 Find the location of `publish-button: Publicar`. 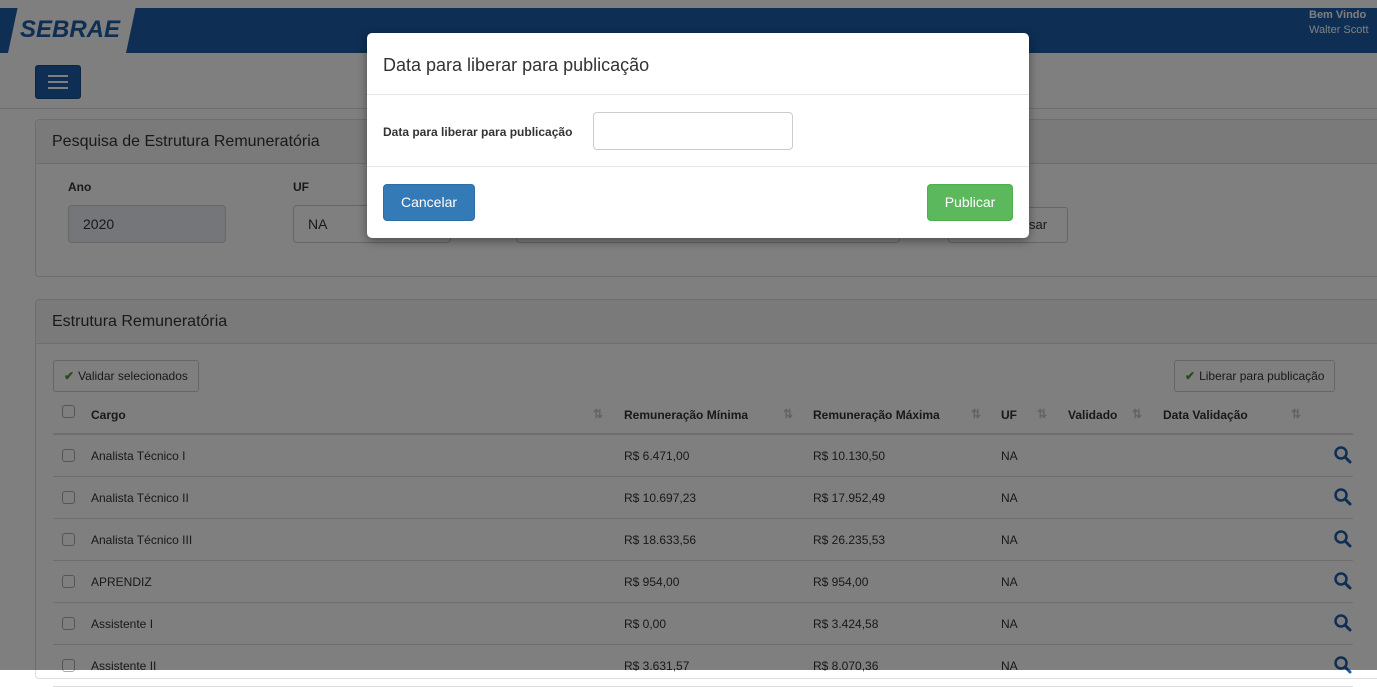

publish-button: Publicar is located at coordinates (970, 202).